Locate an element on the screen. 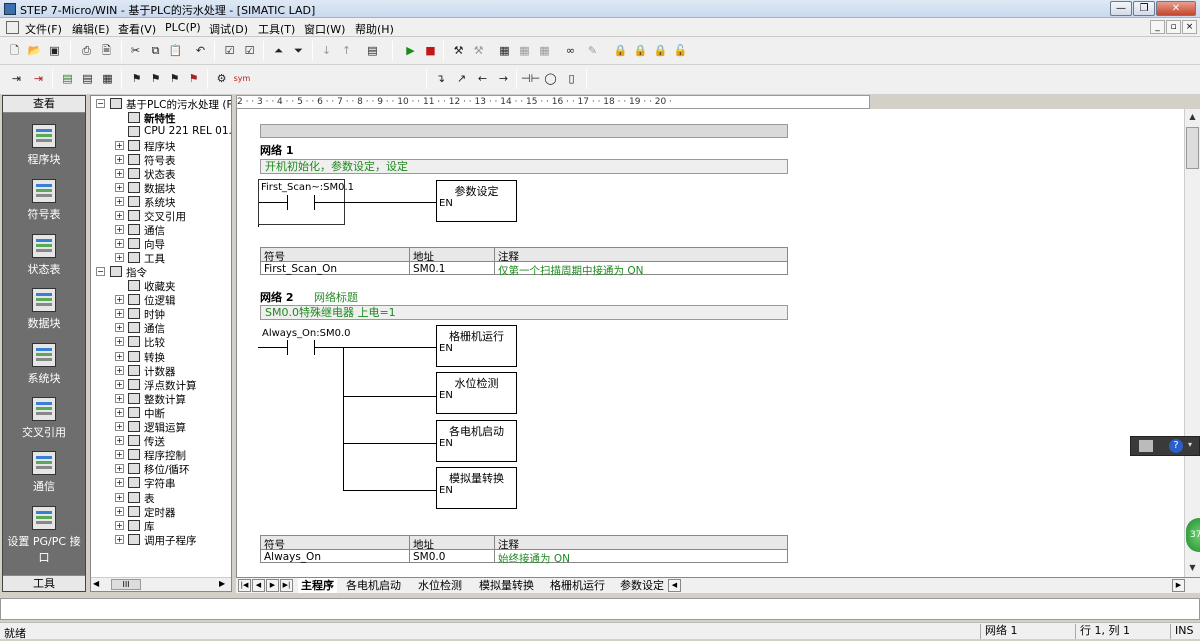 This screenshot has width=1200, height=641. tree-scroll-thumb: III is located at coordinates (126, 584).